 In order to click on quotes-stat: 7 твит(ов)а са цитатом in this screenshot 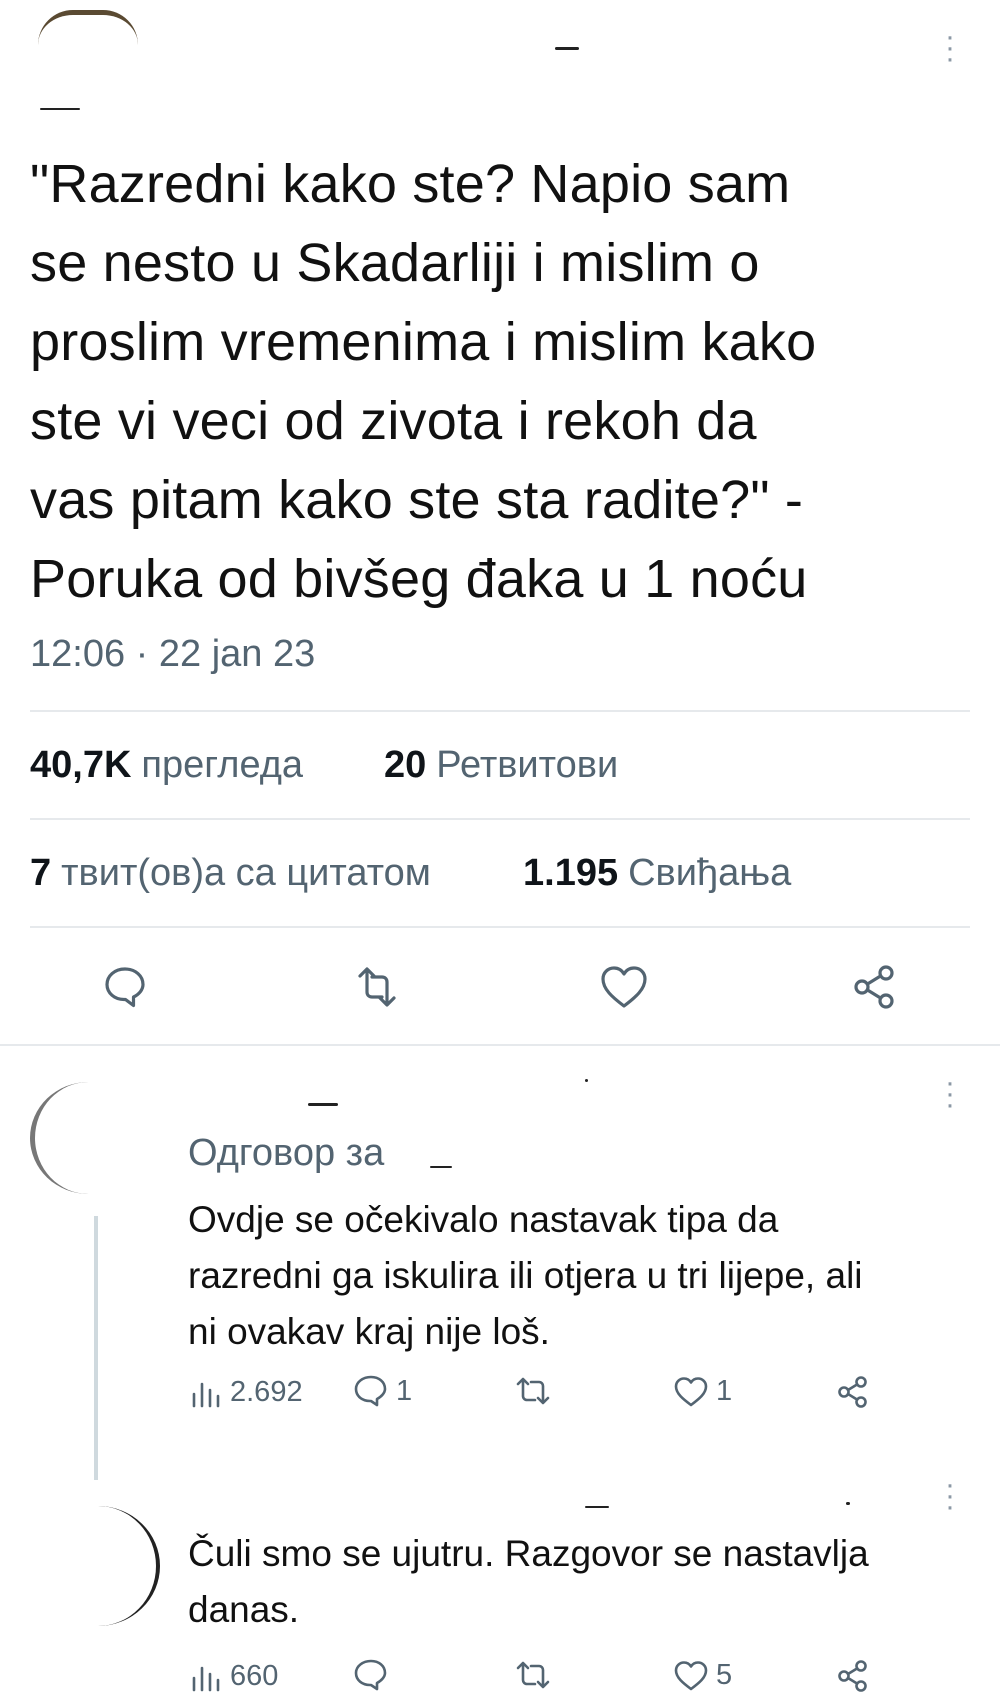, I will do `click(230, 873)`.